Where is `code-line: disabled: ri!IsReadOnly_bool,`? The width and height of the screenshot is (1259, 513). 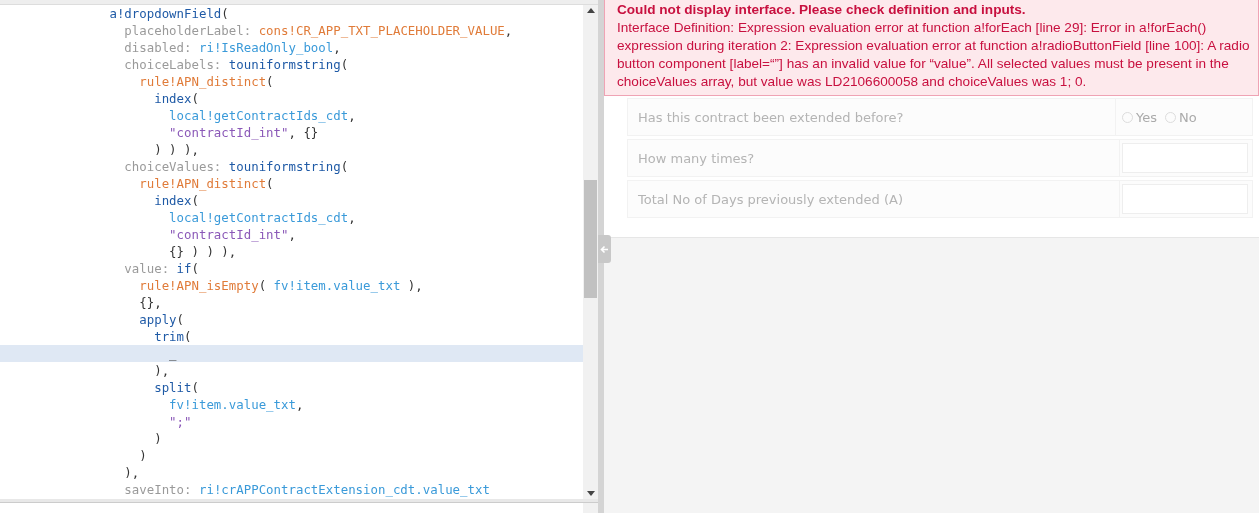 code-line: disabled: ri!IsReadOnly_bool, is located at coordinates (232, 47).